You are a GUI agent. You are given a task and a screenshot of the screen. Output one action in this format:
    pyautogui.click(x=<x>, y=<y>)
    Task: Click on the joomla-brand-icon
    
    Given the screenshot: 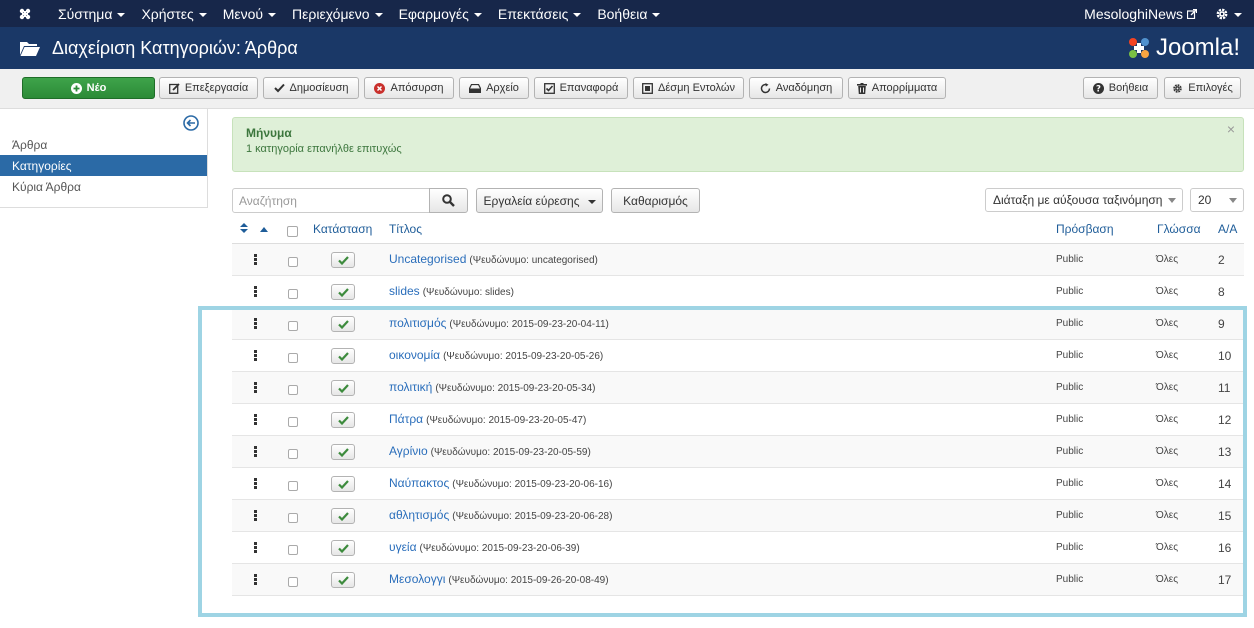 What is the action you would take?
    pyautogui.click(x=25, y=13)
    